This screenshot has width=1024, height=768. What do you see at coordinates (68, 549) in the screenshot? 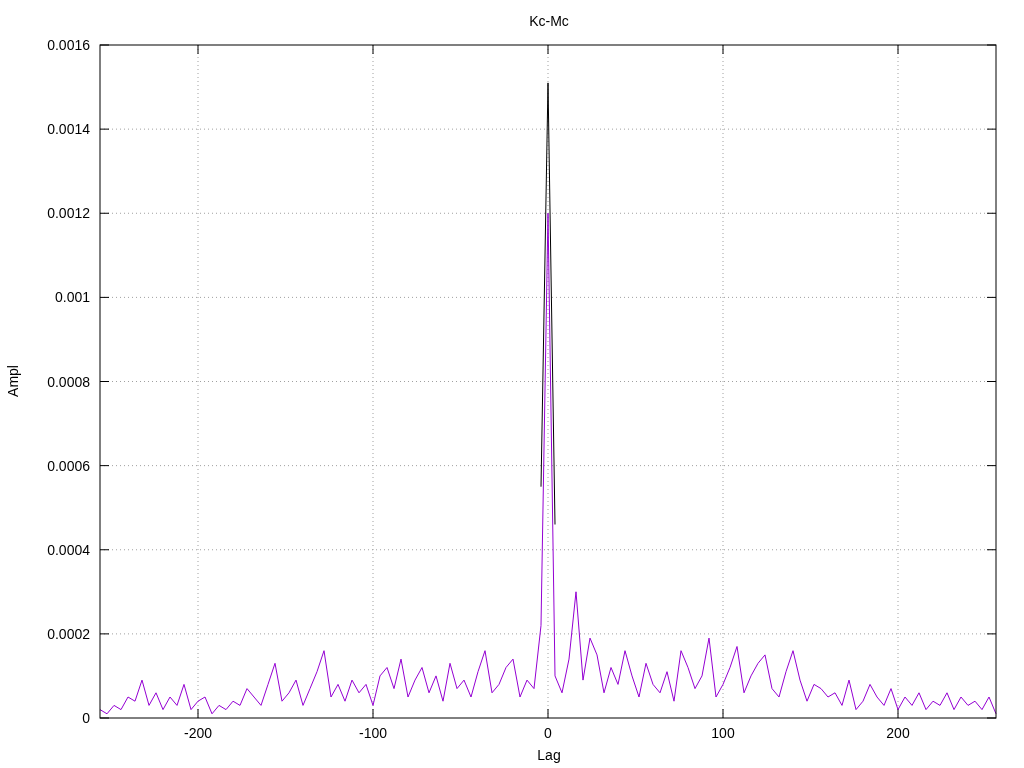
I see `tick-label: 0.0004` at bounding box center [68, 549].